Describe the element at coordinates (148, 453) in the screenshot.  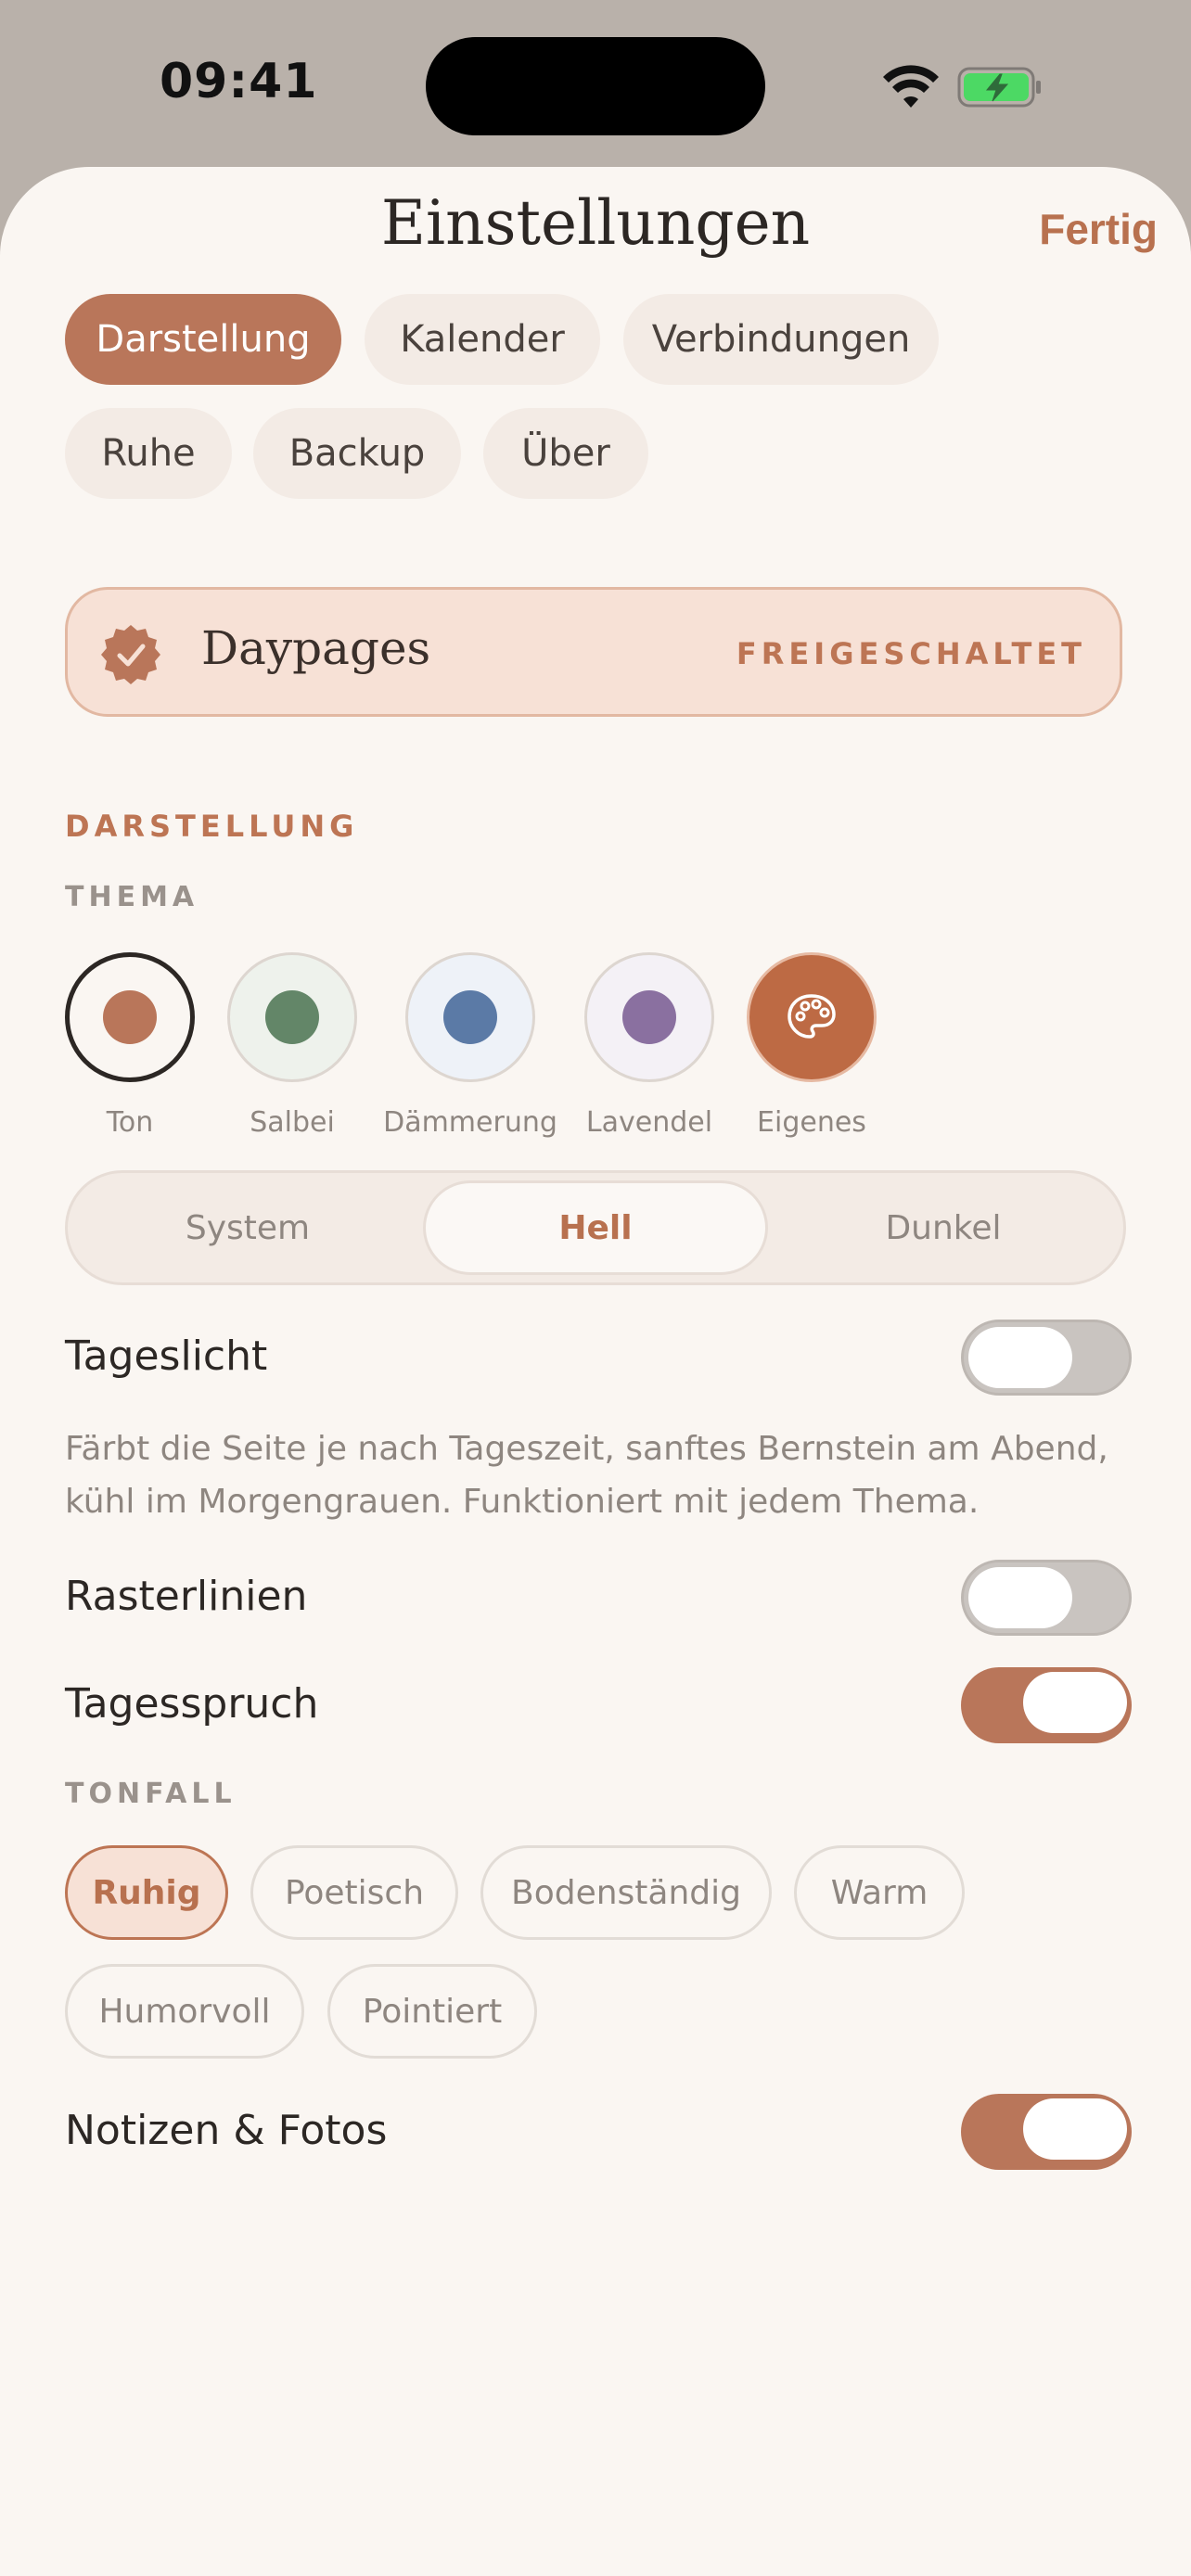
I see `tab-ruhe: Ruhe` at that location.